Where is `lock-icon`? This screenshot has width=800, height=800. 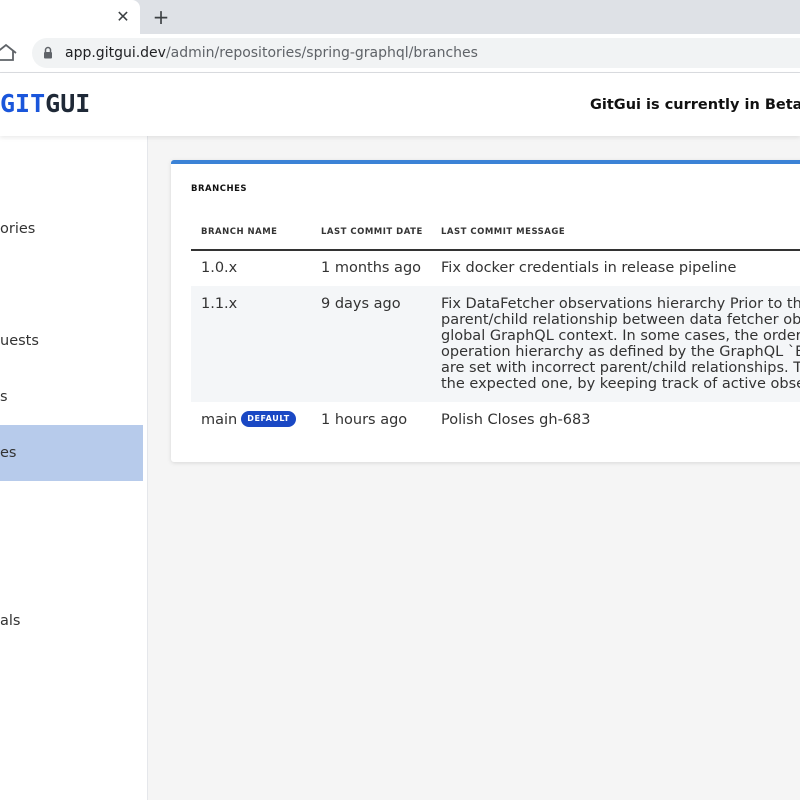 lock-icon is located at coordinates (48, 52).